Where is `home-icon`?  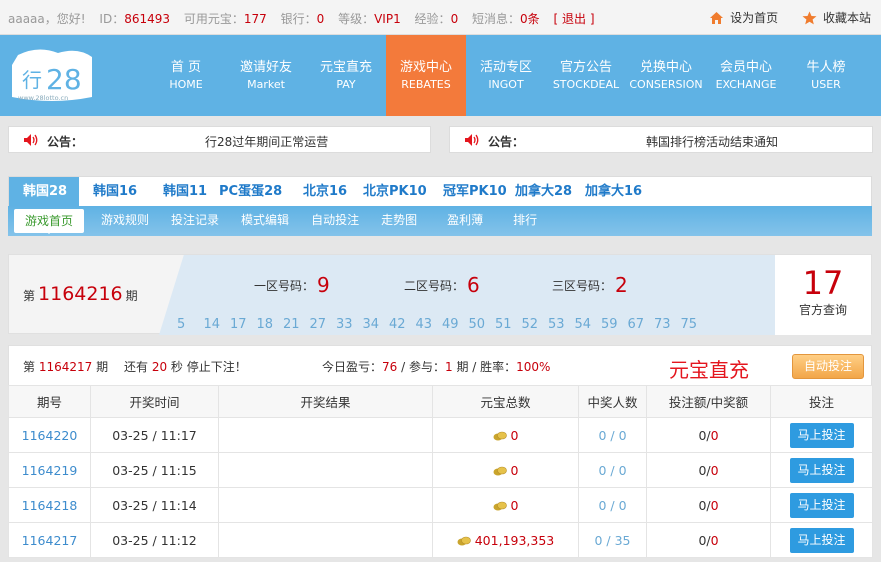
home-icon is located at coordinates (717, 17).